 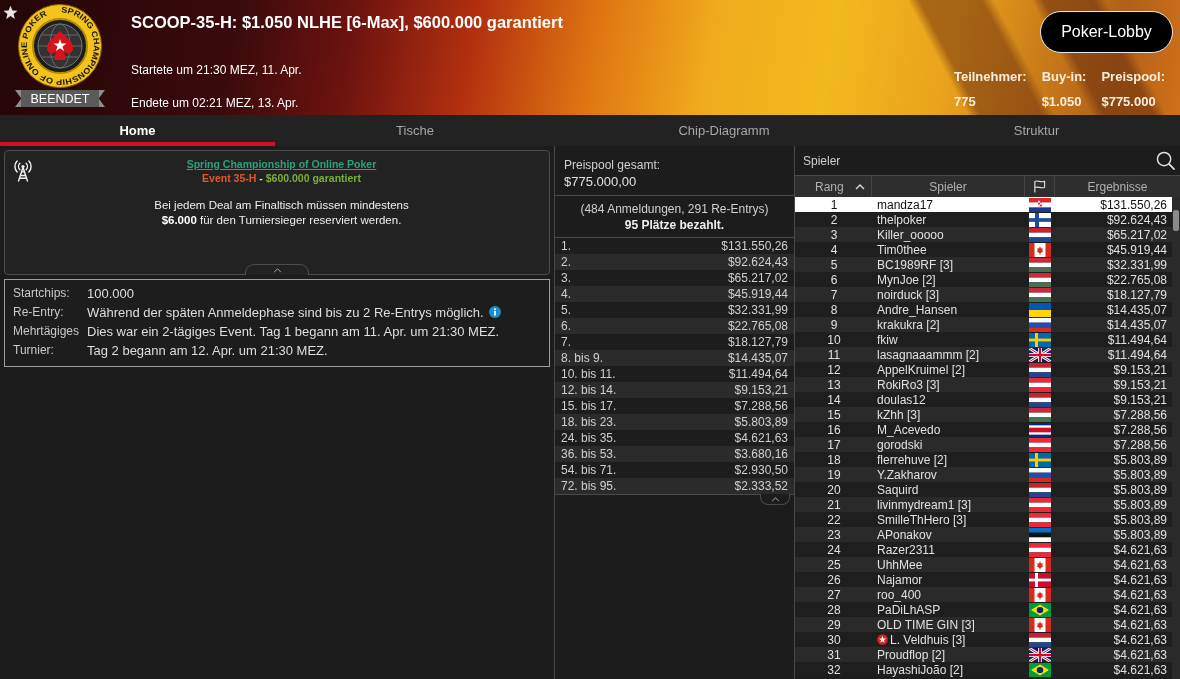 I want to click on payout-amount: $32.331,99, so click(x=757, y=310).